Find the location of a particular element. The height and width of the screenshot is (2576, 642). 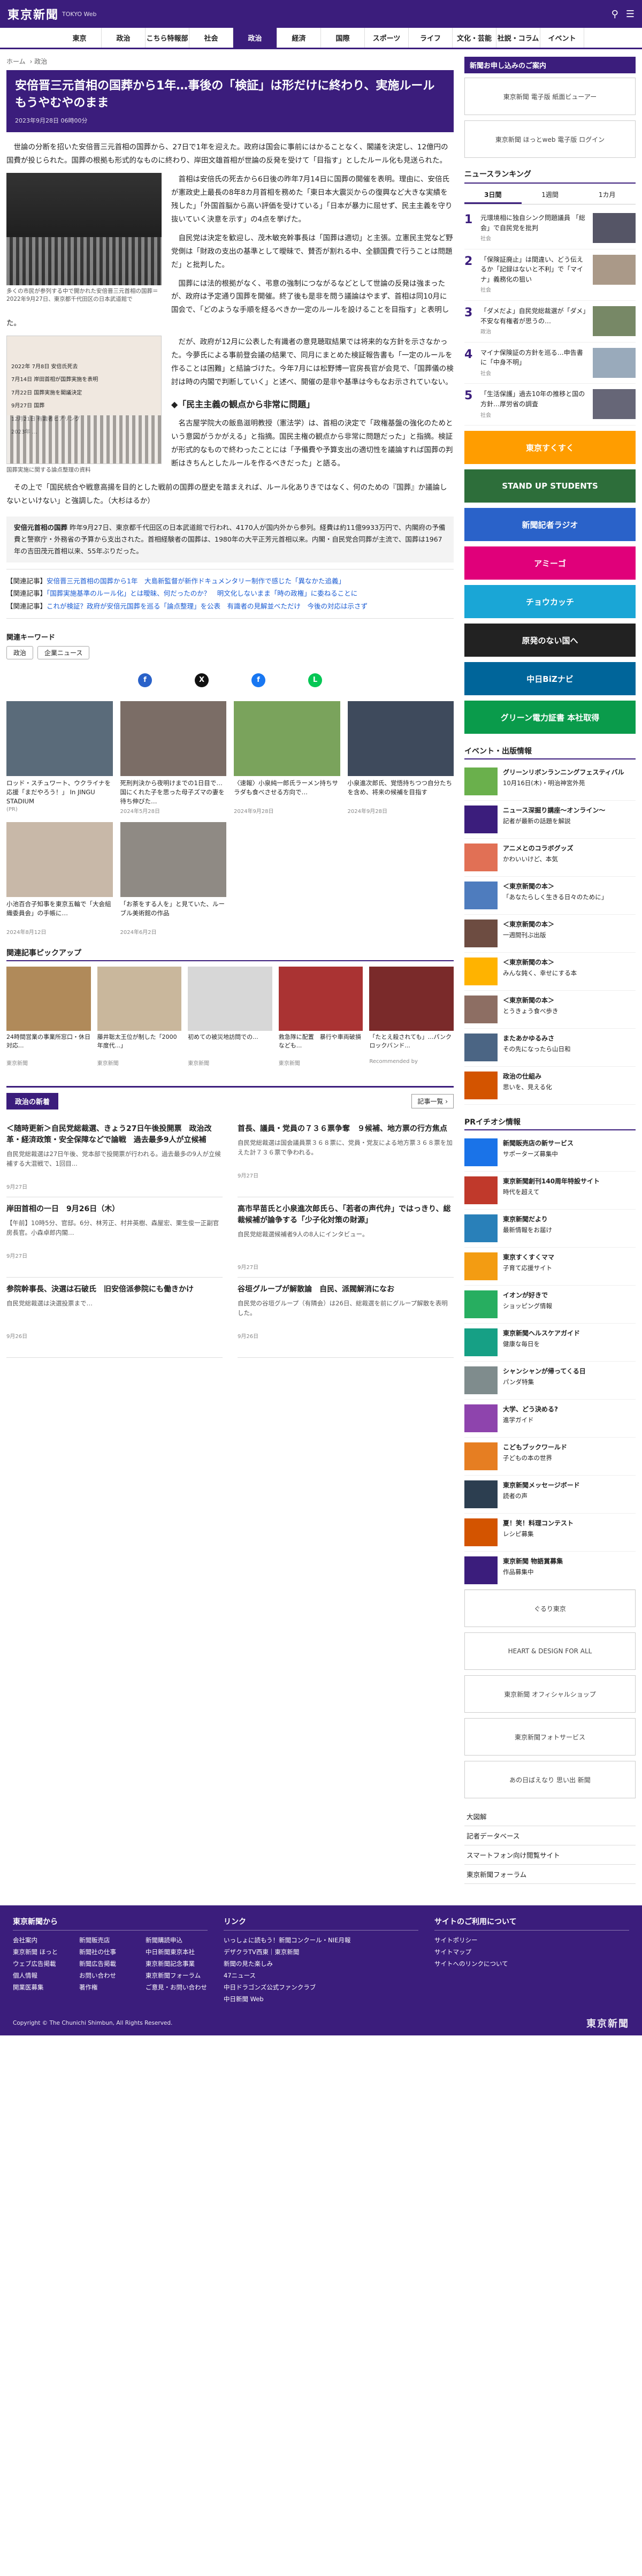

nav-item-politics: 政治 is located at coordinates (255, 38).